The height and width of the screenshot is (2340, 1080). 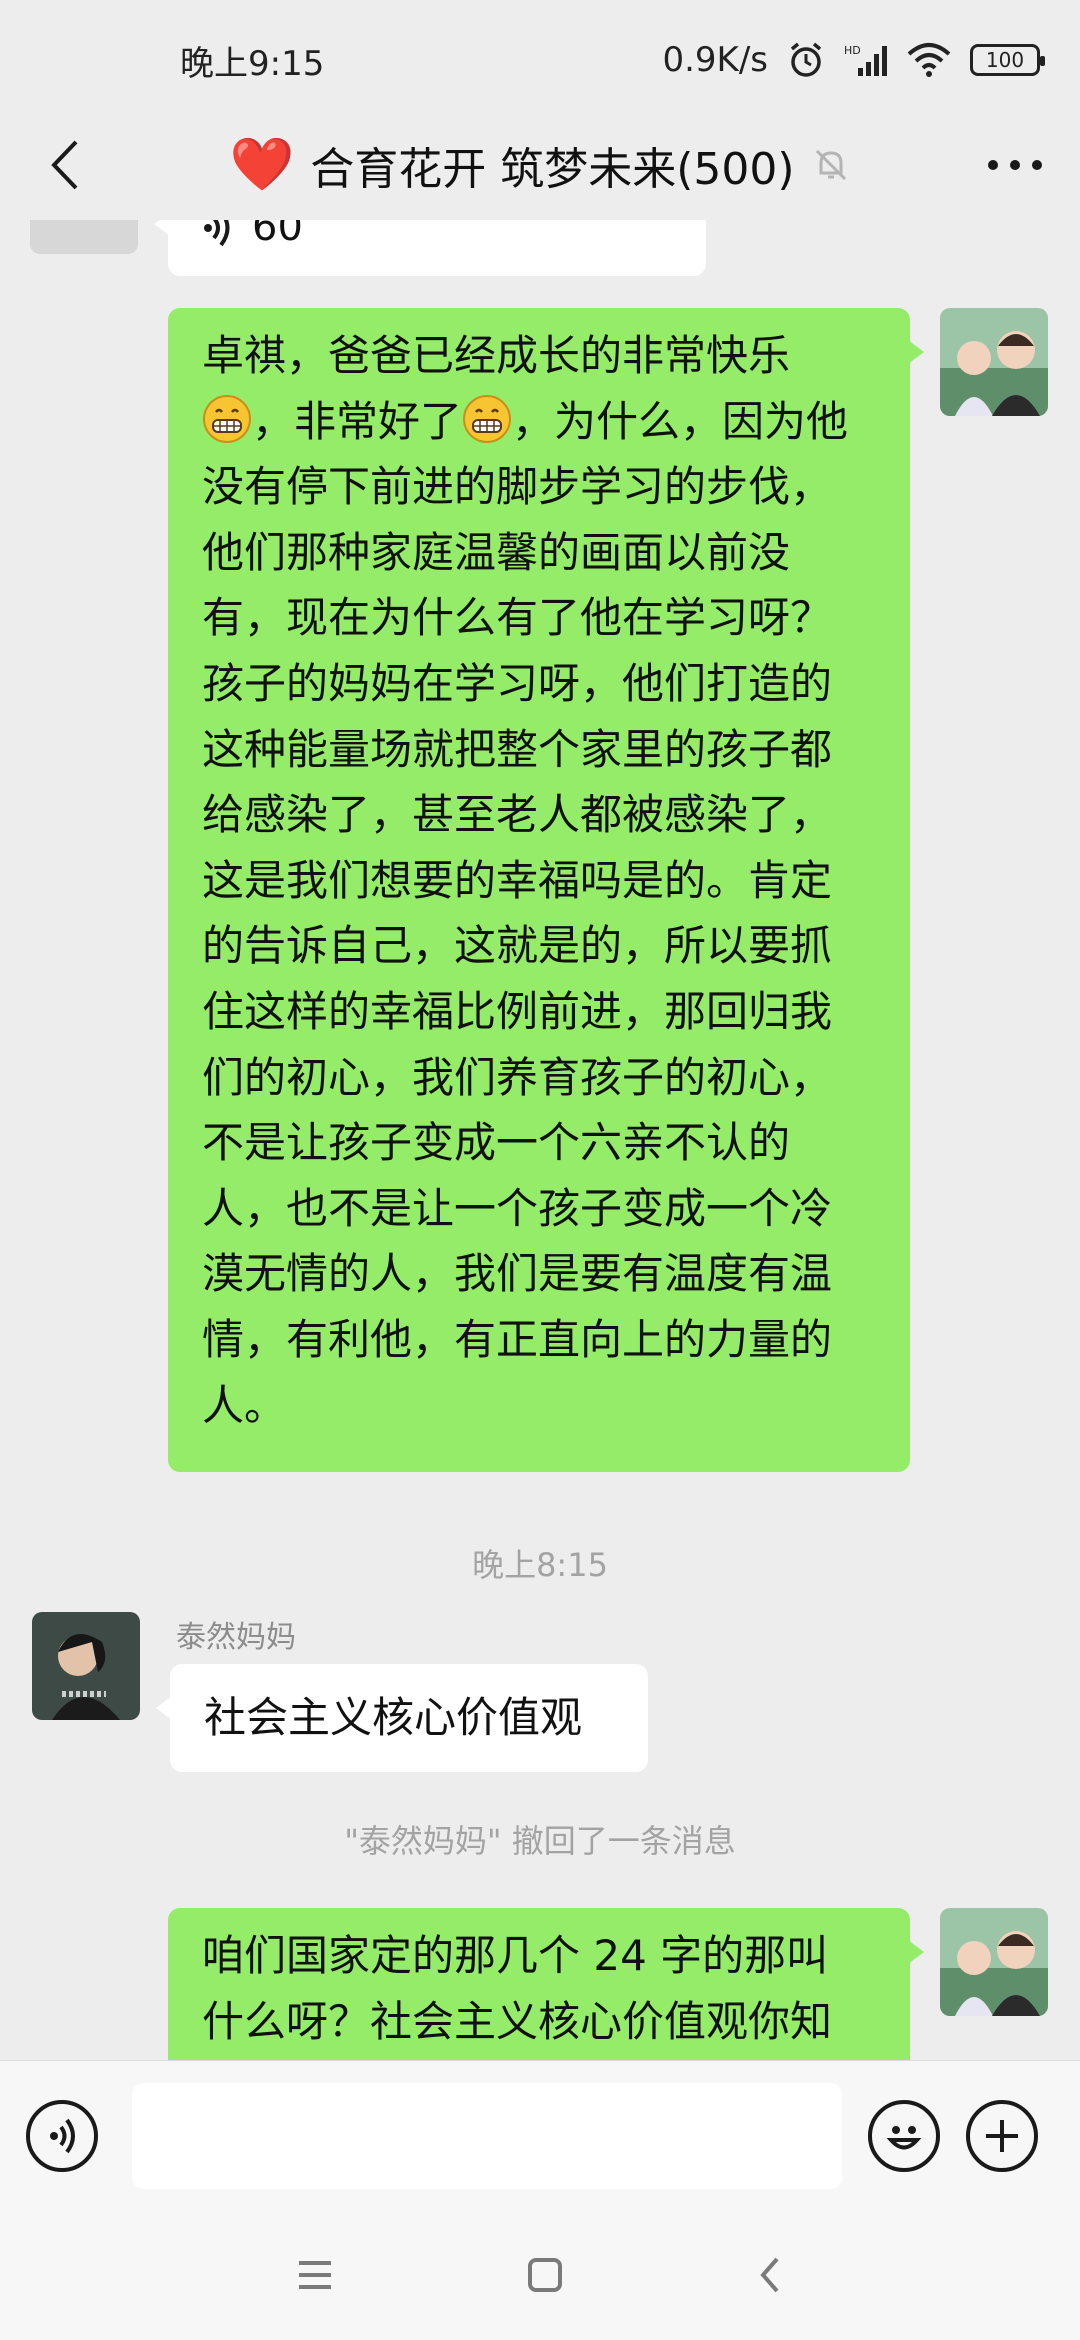 What do you see at coordinates (546, 1984) in the screenshot?
I see `sent-message-bubble: 咱们国家定的那几个 24 字的那叫 什么呀？社会主义核心价值观你知` at bounding box center [546, 1984].